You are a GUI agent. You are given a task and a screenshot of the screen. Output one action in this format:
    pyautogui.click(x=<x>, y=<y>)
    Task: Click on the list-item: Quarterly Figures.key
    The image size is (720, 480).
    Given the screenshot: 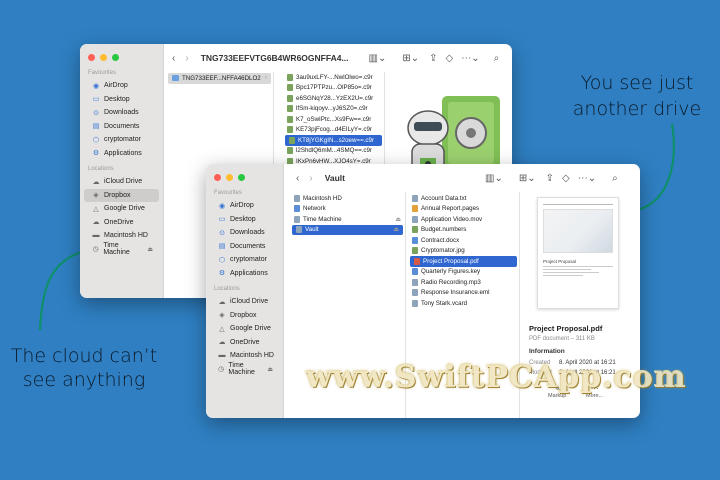 What is the action you would take?
    pyautogui.click(x=463, y=272)
    